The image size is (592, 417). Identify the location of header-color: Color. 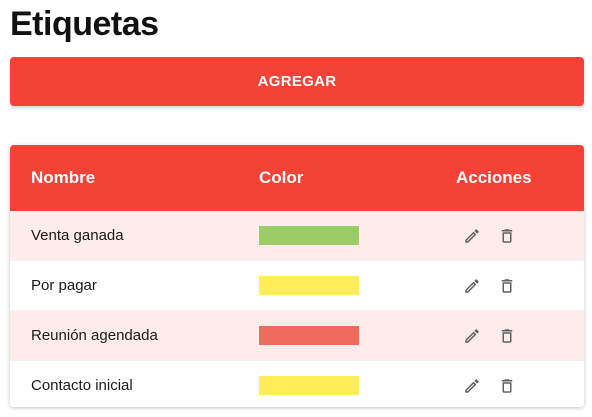
(281, 177).